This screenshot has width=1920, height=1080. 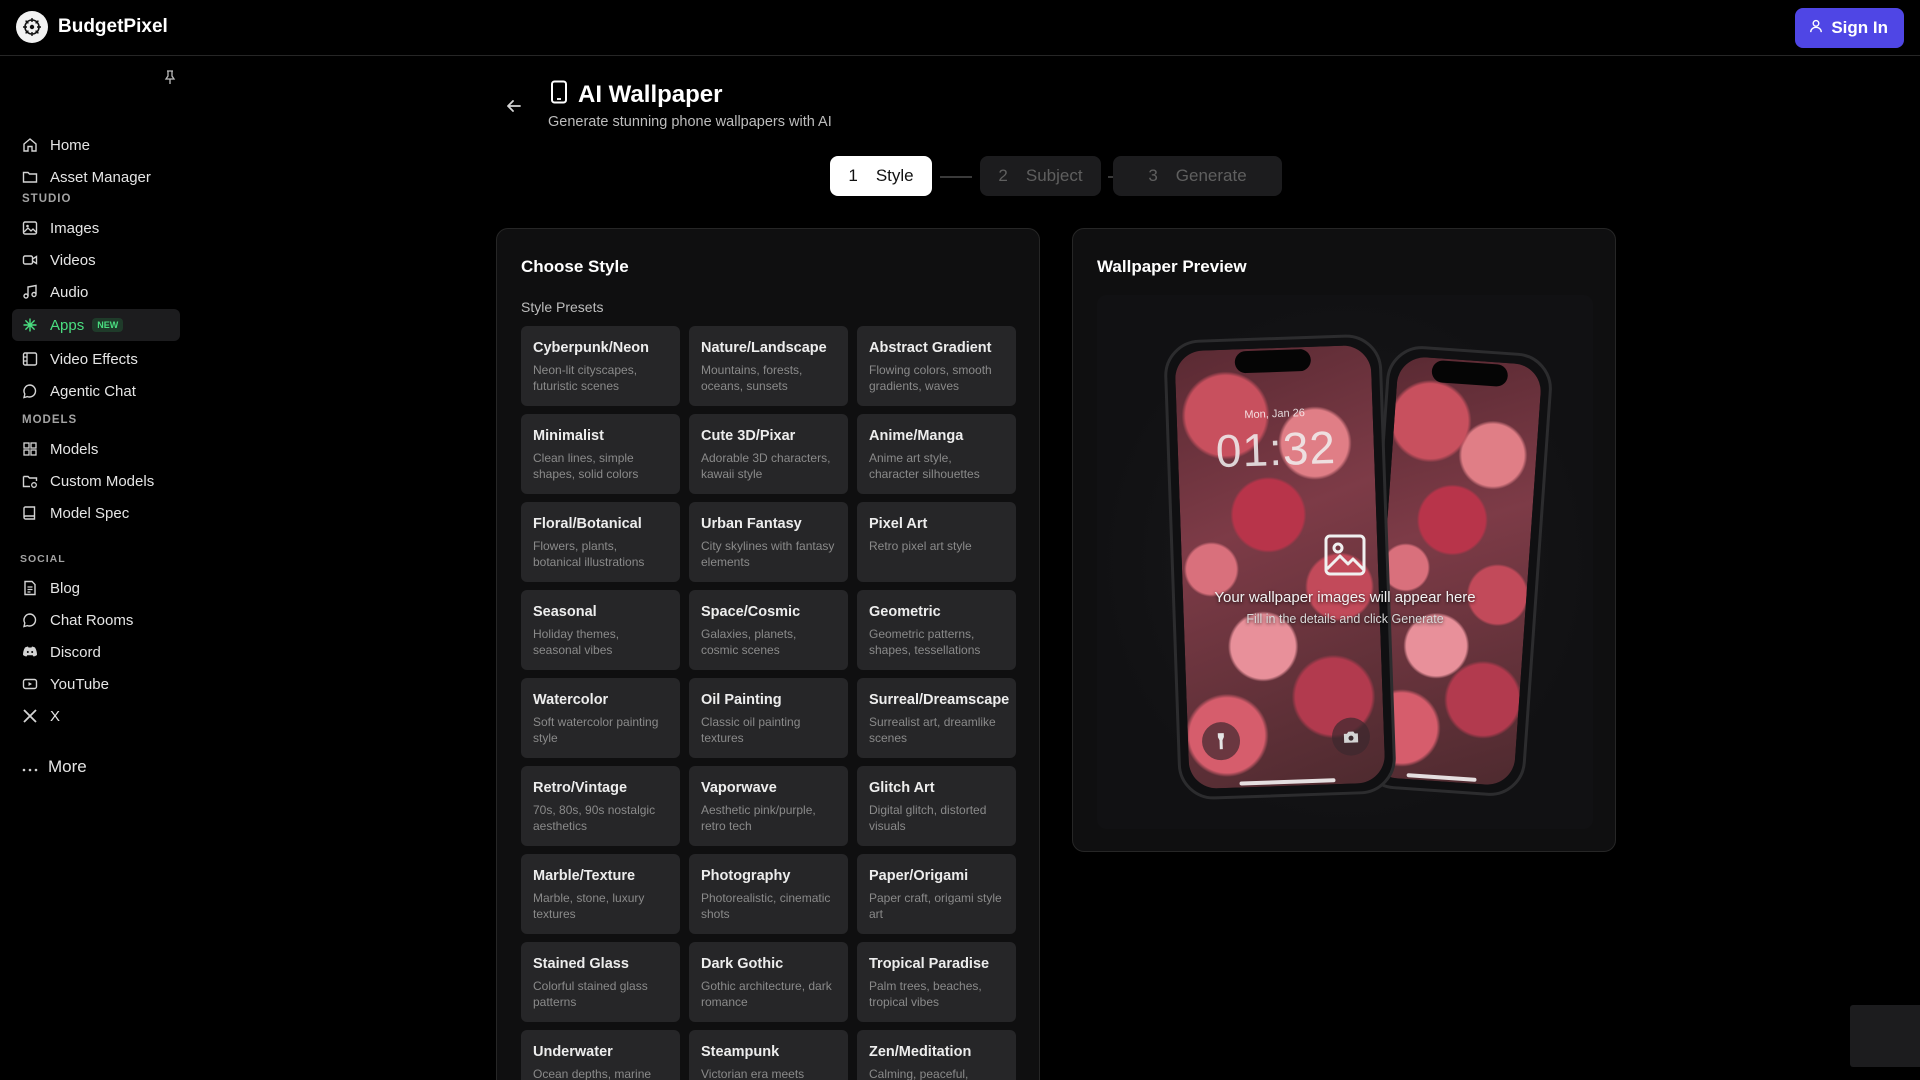 I want to click on page-title-text: AI Wallpaper, so click(x=650, y=94).